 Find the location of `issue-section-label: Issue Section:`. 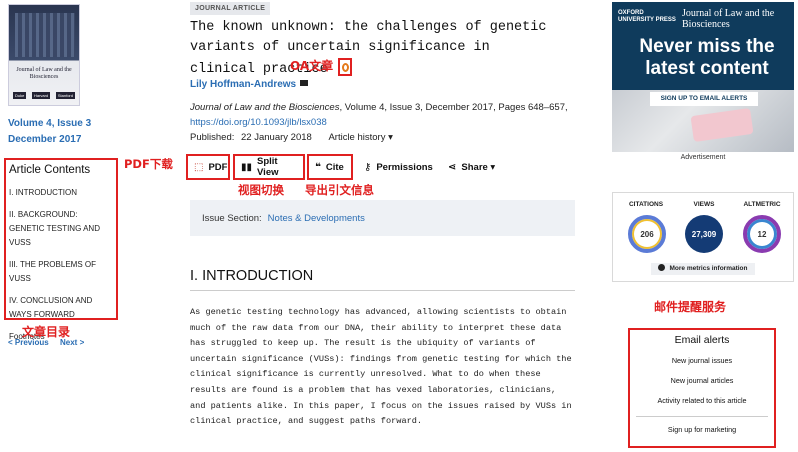

issue-section-label: Issue Section: is located at coordinates (232, 218).